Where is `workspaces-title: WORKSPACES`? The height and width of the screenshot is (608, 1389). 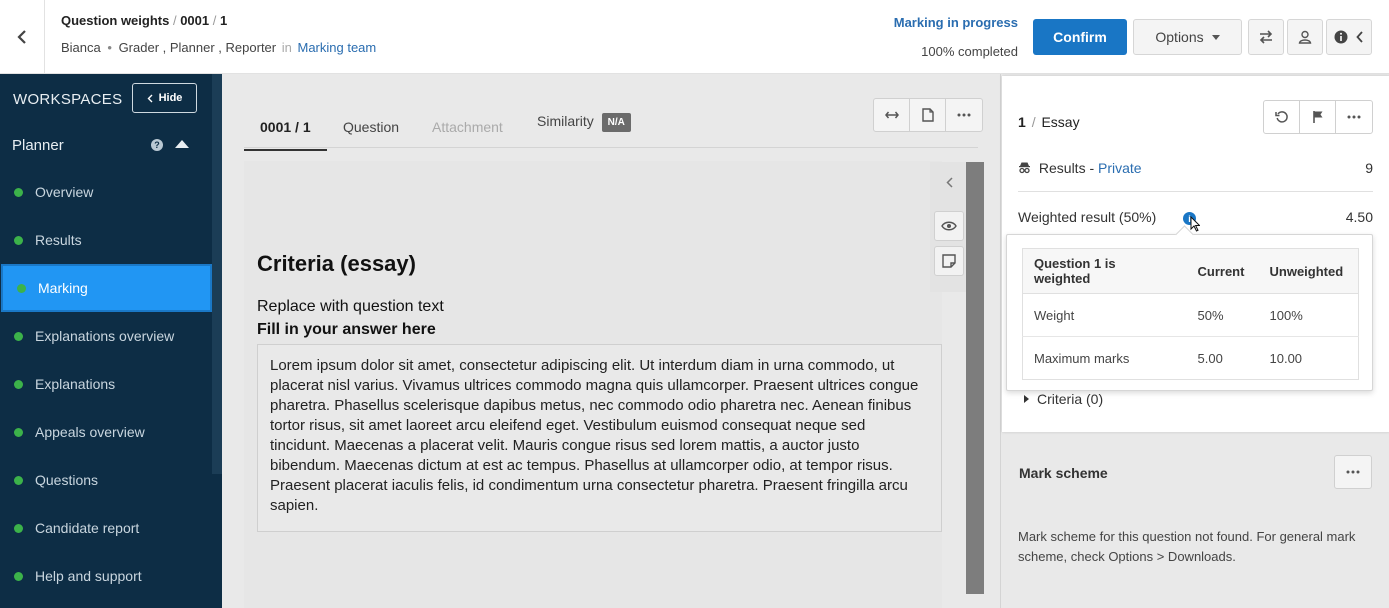
workspaces-title: WORKSPACES is located at coordinates (68, 99).